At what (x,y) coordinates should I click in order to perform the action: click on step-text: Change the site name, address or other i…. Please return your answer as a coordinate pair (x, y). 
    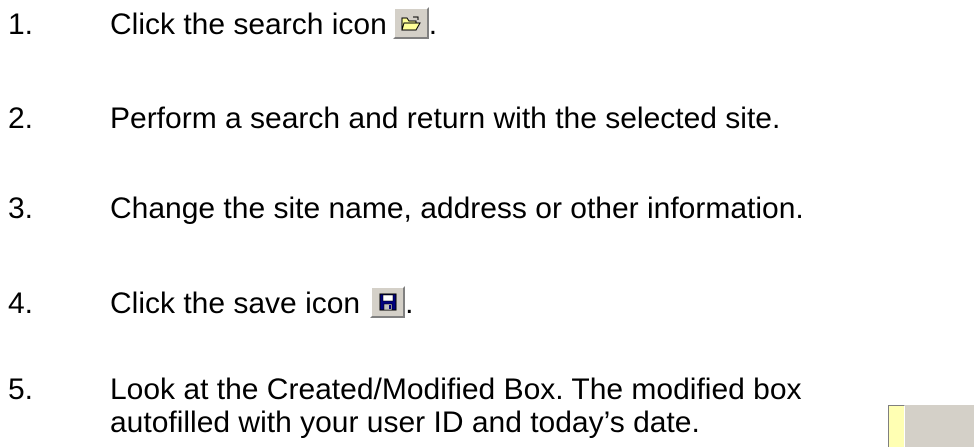
    Looking at the image, I should click on (457, 208).